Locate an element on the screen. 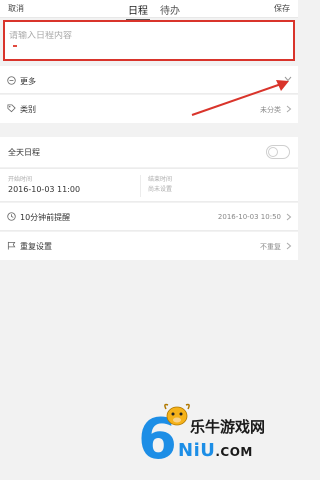  clock-icon is located at coordinates (11, 216).